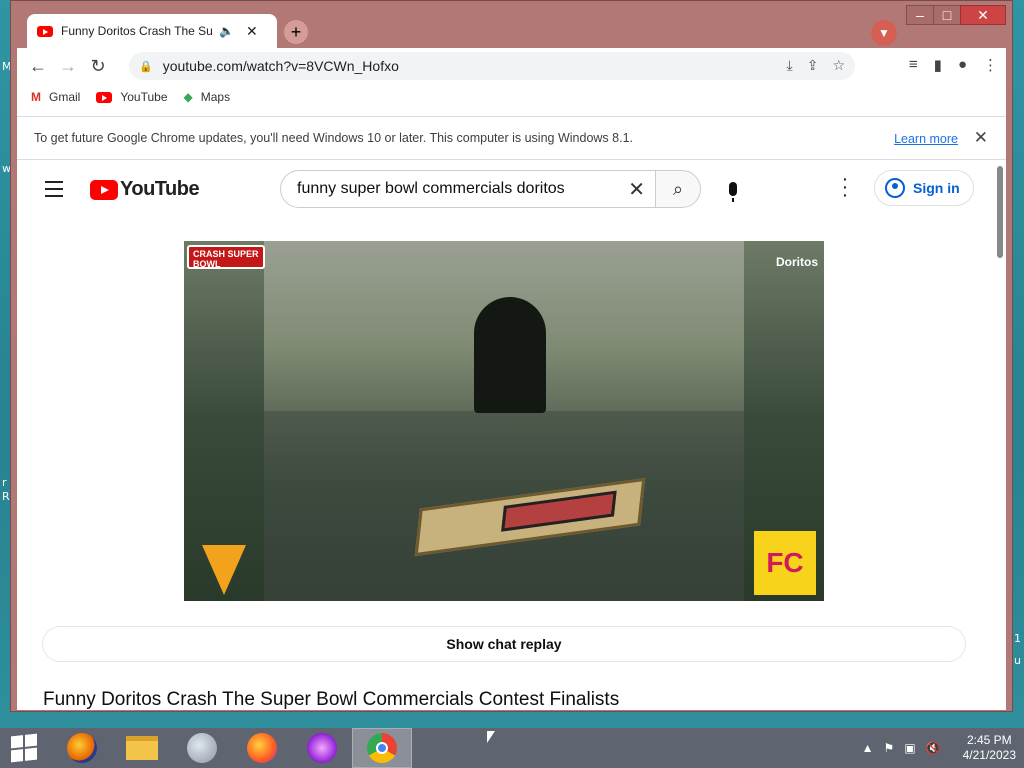 This screenshot has width=1024, height=768. I want to click on desktop-icon-fragment: R, so click(6, 496).